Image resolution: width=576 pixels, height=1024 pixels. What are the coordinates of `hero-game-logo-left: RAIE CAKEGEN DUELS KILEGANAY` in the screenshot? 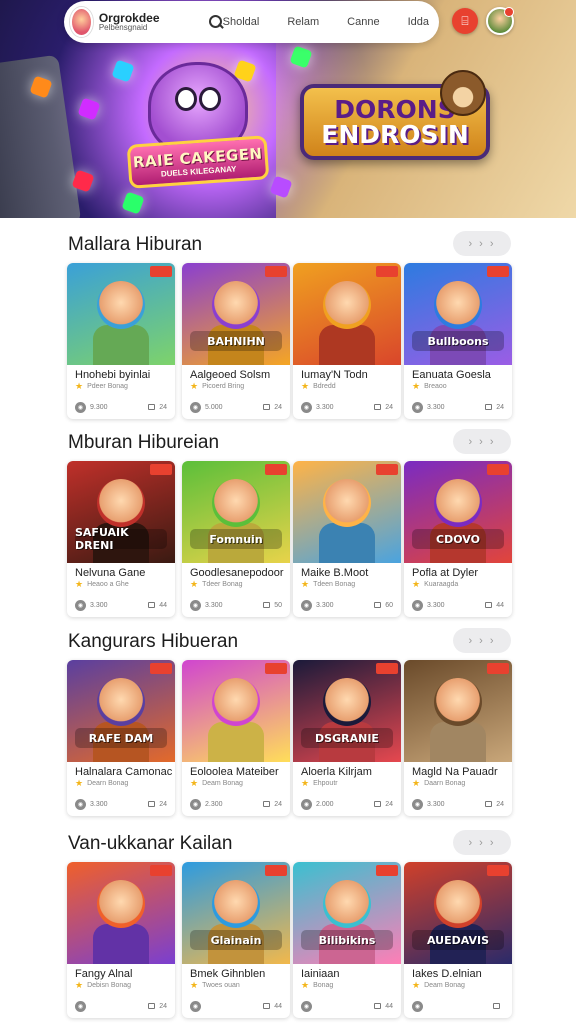 It's located at (198, 162).